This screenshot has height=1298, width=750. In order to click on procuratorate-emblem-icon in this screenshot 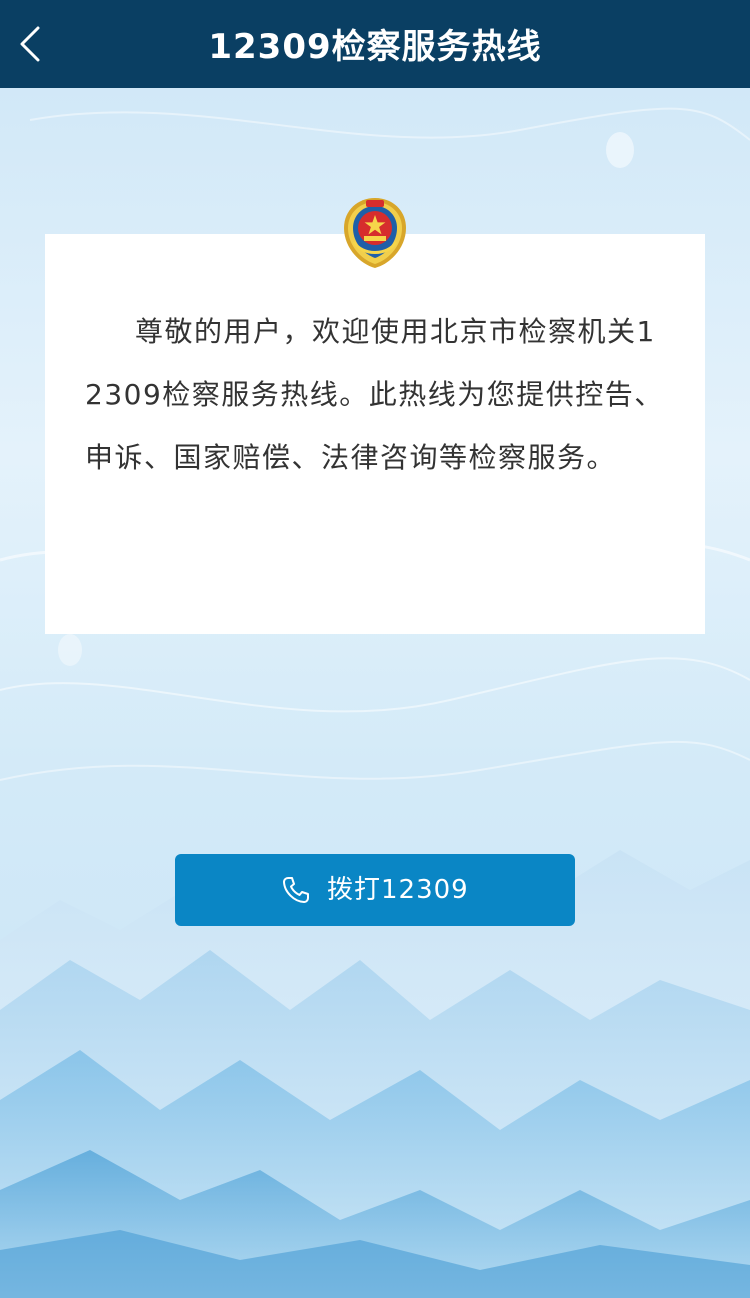, I will do `click(375, 233)`.